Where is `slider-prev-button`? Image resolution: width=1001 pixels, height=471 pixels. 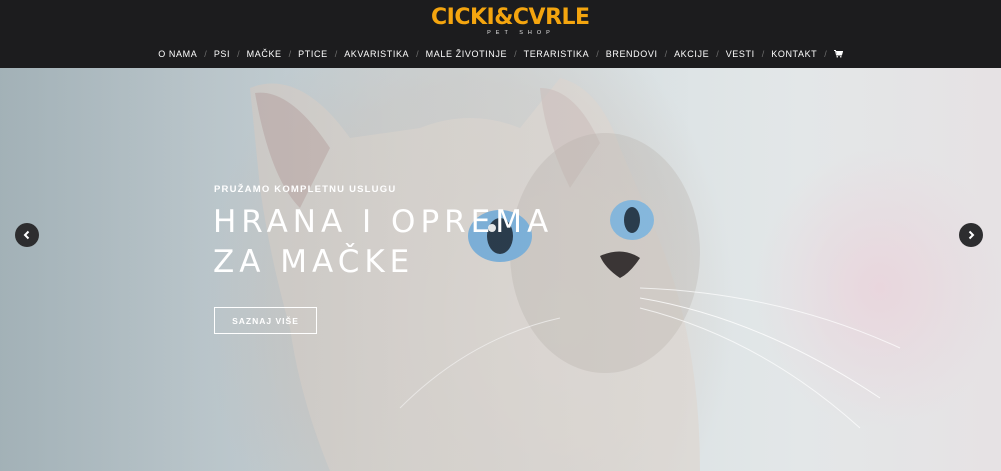 slider-prev-button is located at coordinates (27, 235).